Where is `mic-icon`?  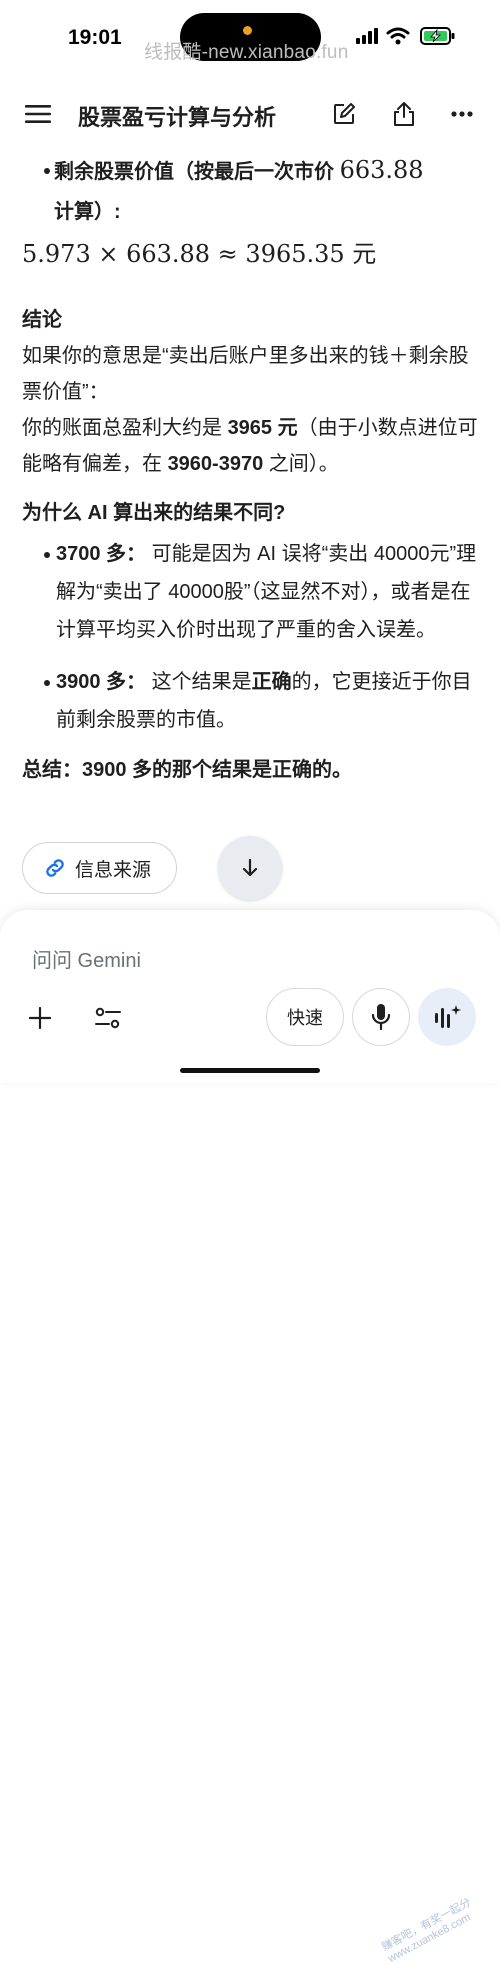 mic-icon is located at coordinates (381, 1017).